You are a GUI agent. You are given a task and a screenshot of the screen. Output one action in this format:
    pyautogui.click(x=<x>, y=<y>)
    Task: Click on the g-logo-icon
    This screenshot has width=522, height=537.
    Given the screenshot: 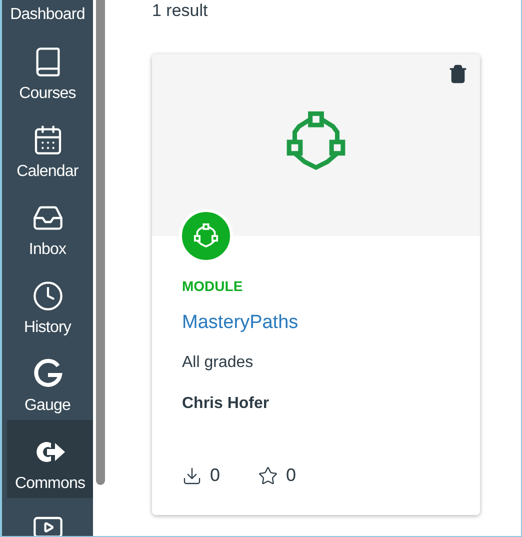 What is the action you would take?
    pyautogui.click(x=48, y=374)
    